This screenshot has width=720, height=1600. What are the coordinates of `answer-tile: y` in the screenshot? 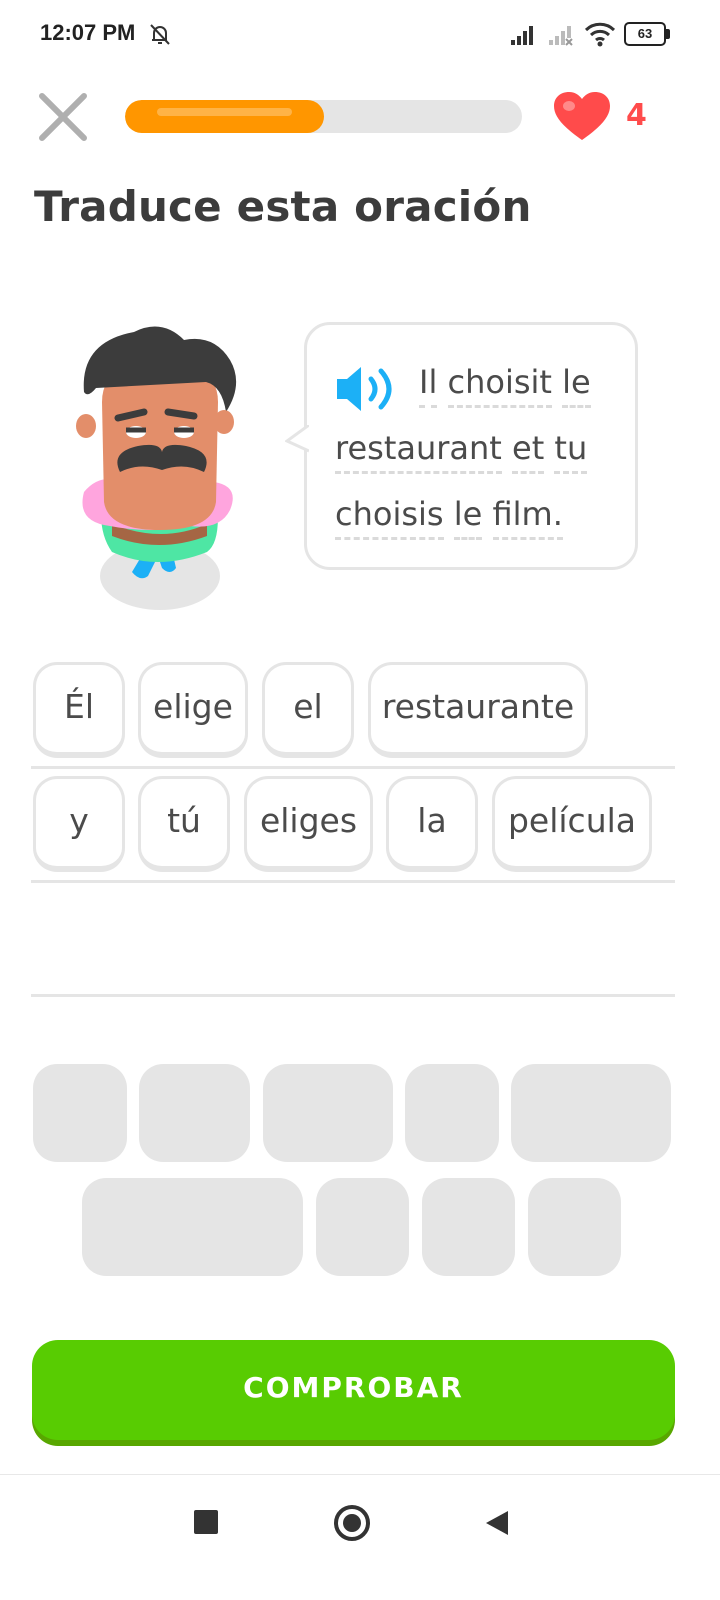 It's located at (79, 824).